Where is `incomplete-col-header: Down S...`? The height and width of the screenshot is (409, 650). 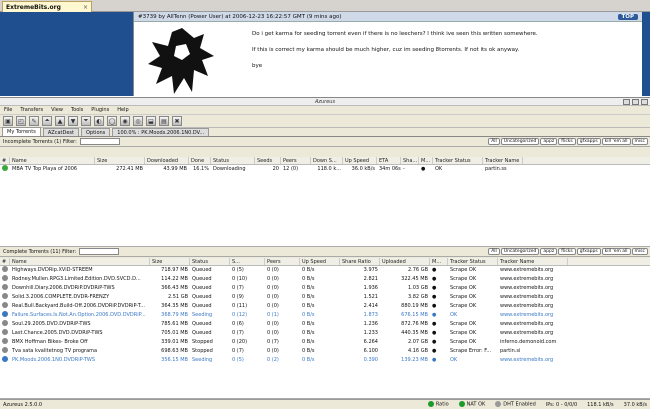
incomplete-col-header: Down S... is located at coordinates (327, 160).